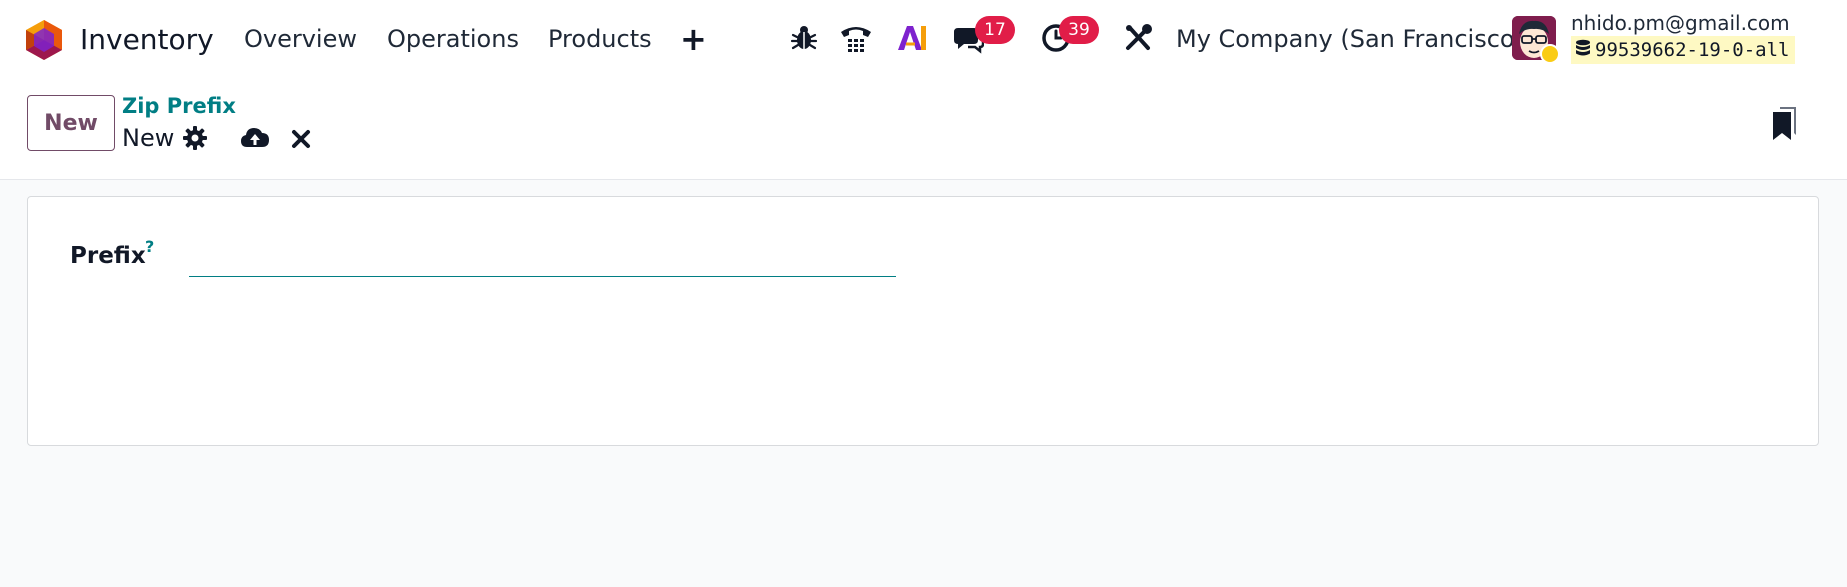 The width and height of the screenshot is (1847, 587). What do you see at coordinates (148, 138) in the screenshot?
I see `record-title: New` at bounding box center [148, 138].